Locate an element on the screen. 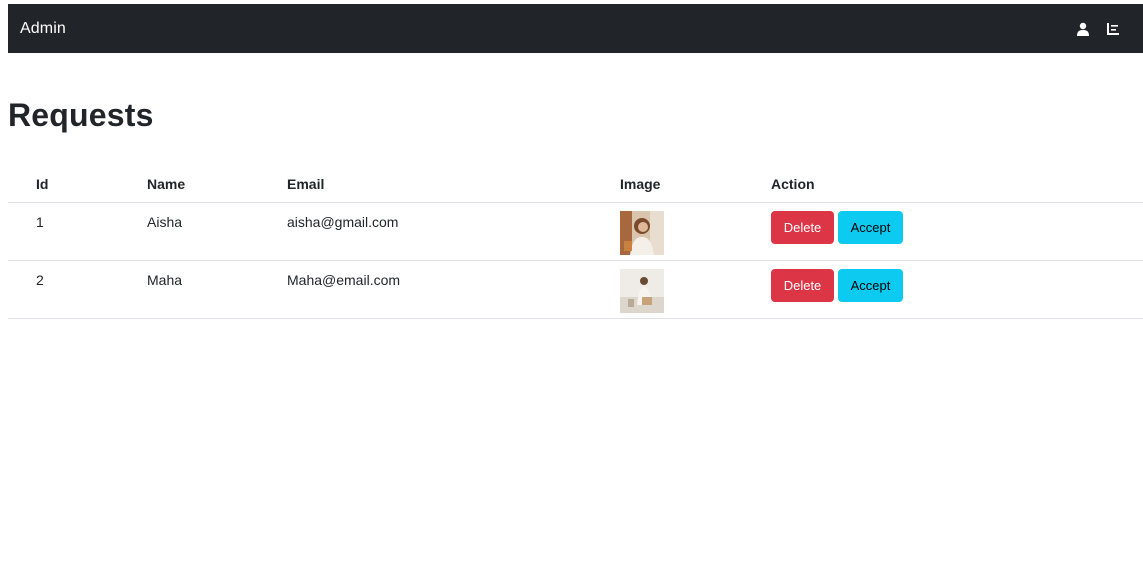 Image resolution: width=1143 pixels, height=567 pixels. header-email: Email is located at coordinates (425, 184).